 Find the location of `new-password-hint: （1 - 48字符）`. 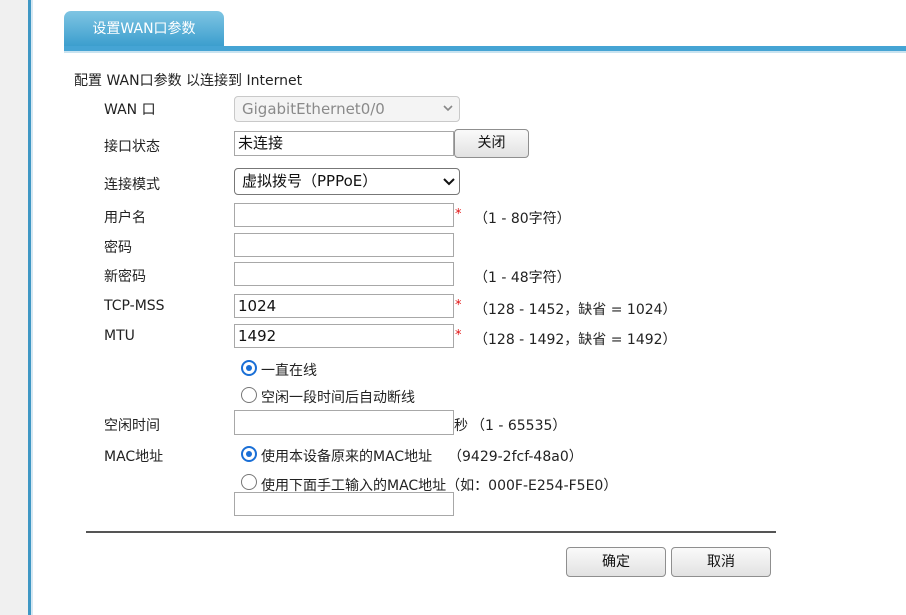

new-password-hint: （1 - 48字符） is located at coordinates (522, 278).